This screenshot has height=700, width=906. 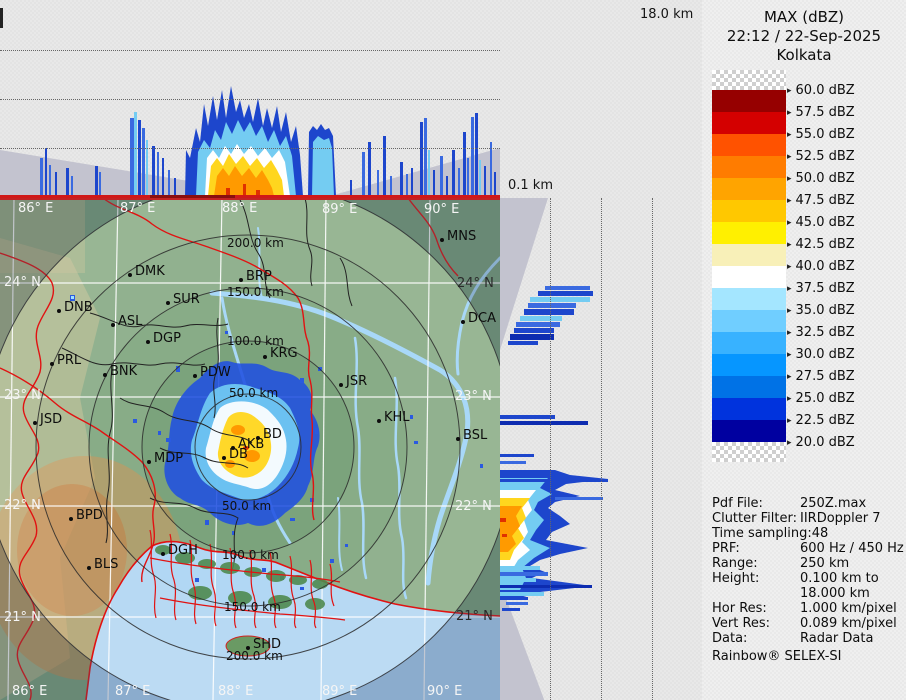 What do you see at coordinates (741, 623) in the screenshot?
I see `info-label: Vert Res:` at bounding box center [741, 623].